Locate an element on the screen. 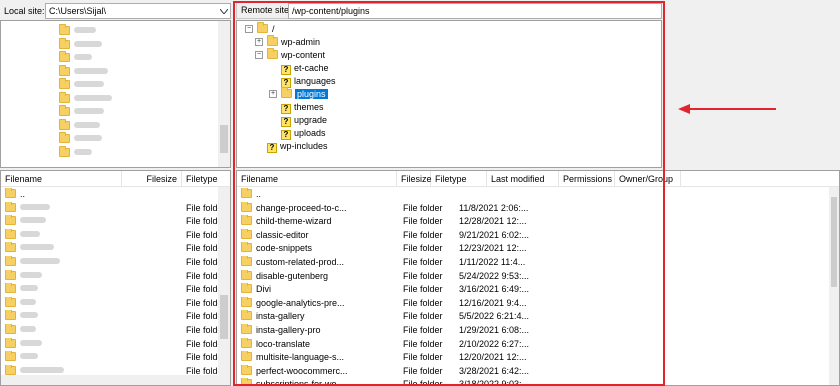  local-site-label: Local site: is located at coordinates (24, 11).